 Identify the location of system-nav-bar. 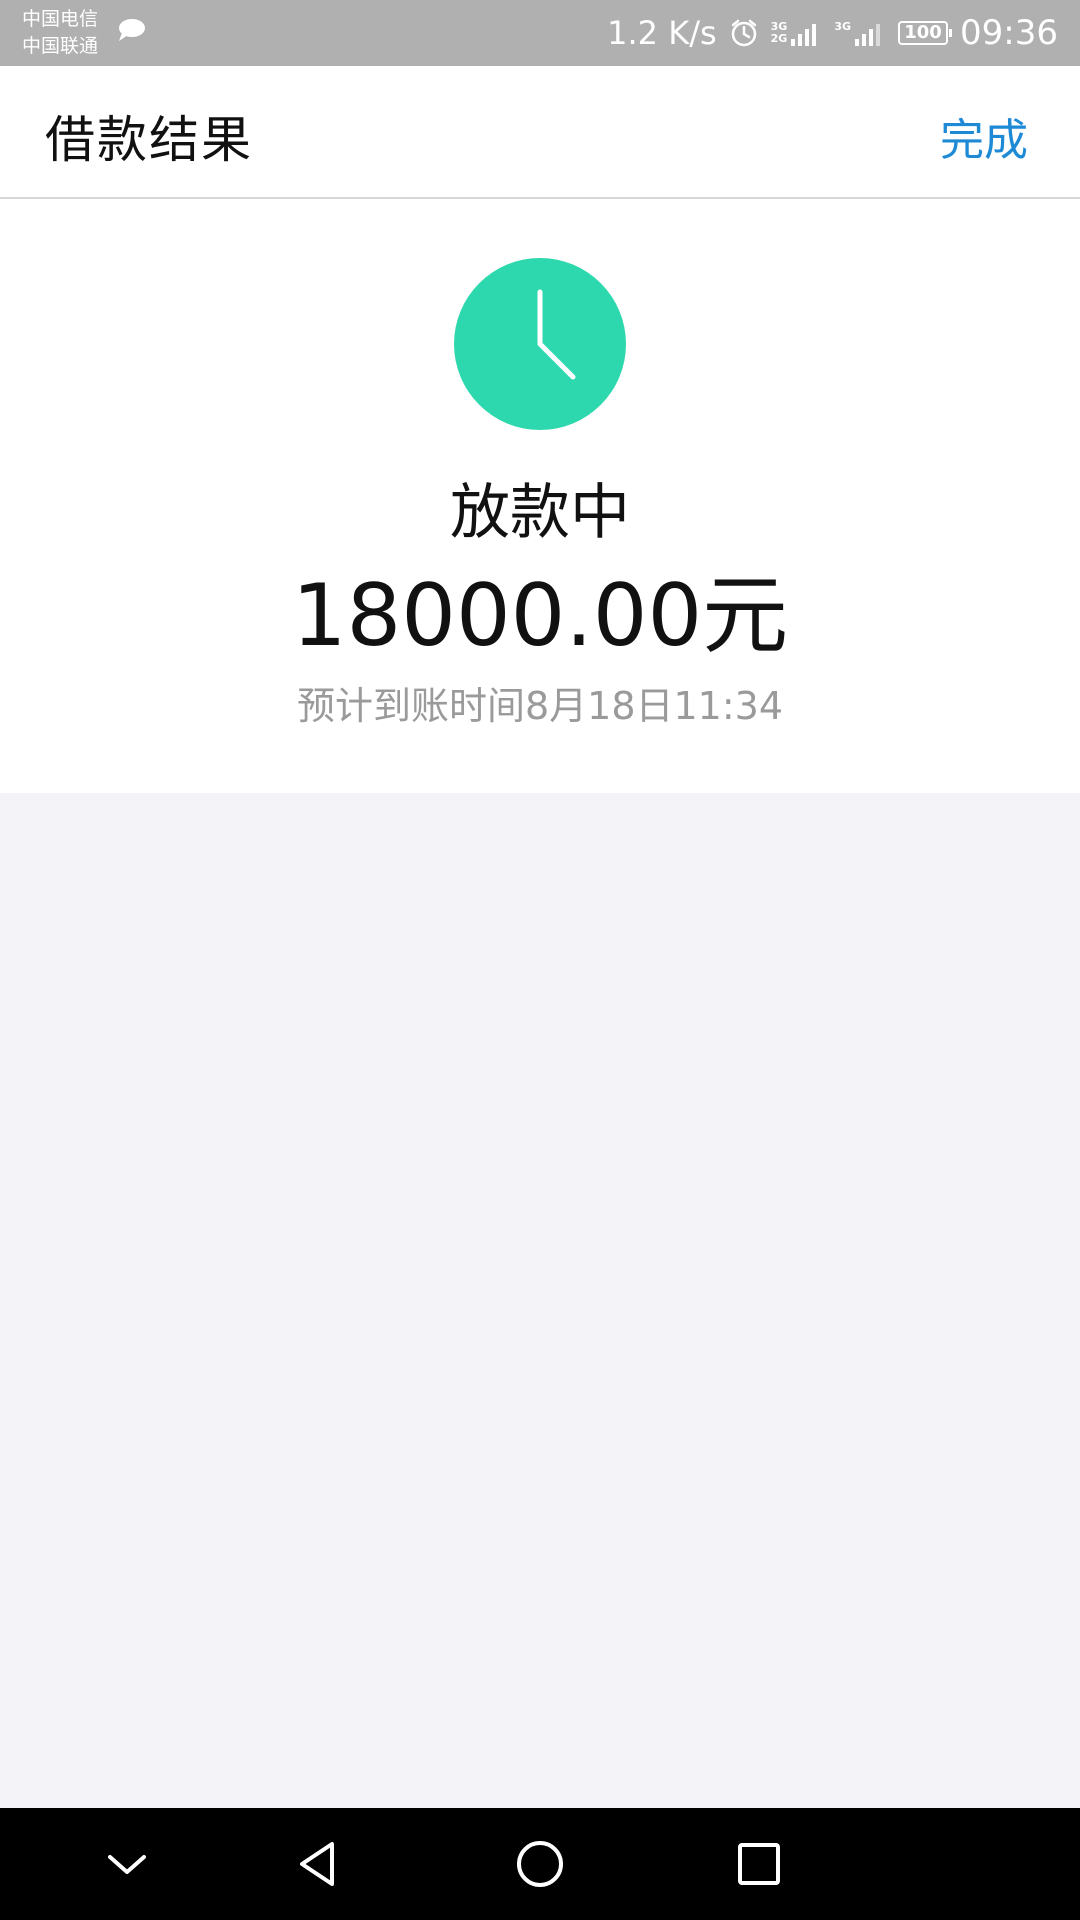
(540, 1864).